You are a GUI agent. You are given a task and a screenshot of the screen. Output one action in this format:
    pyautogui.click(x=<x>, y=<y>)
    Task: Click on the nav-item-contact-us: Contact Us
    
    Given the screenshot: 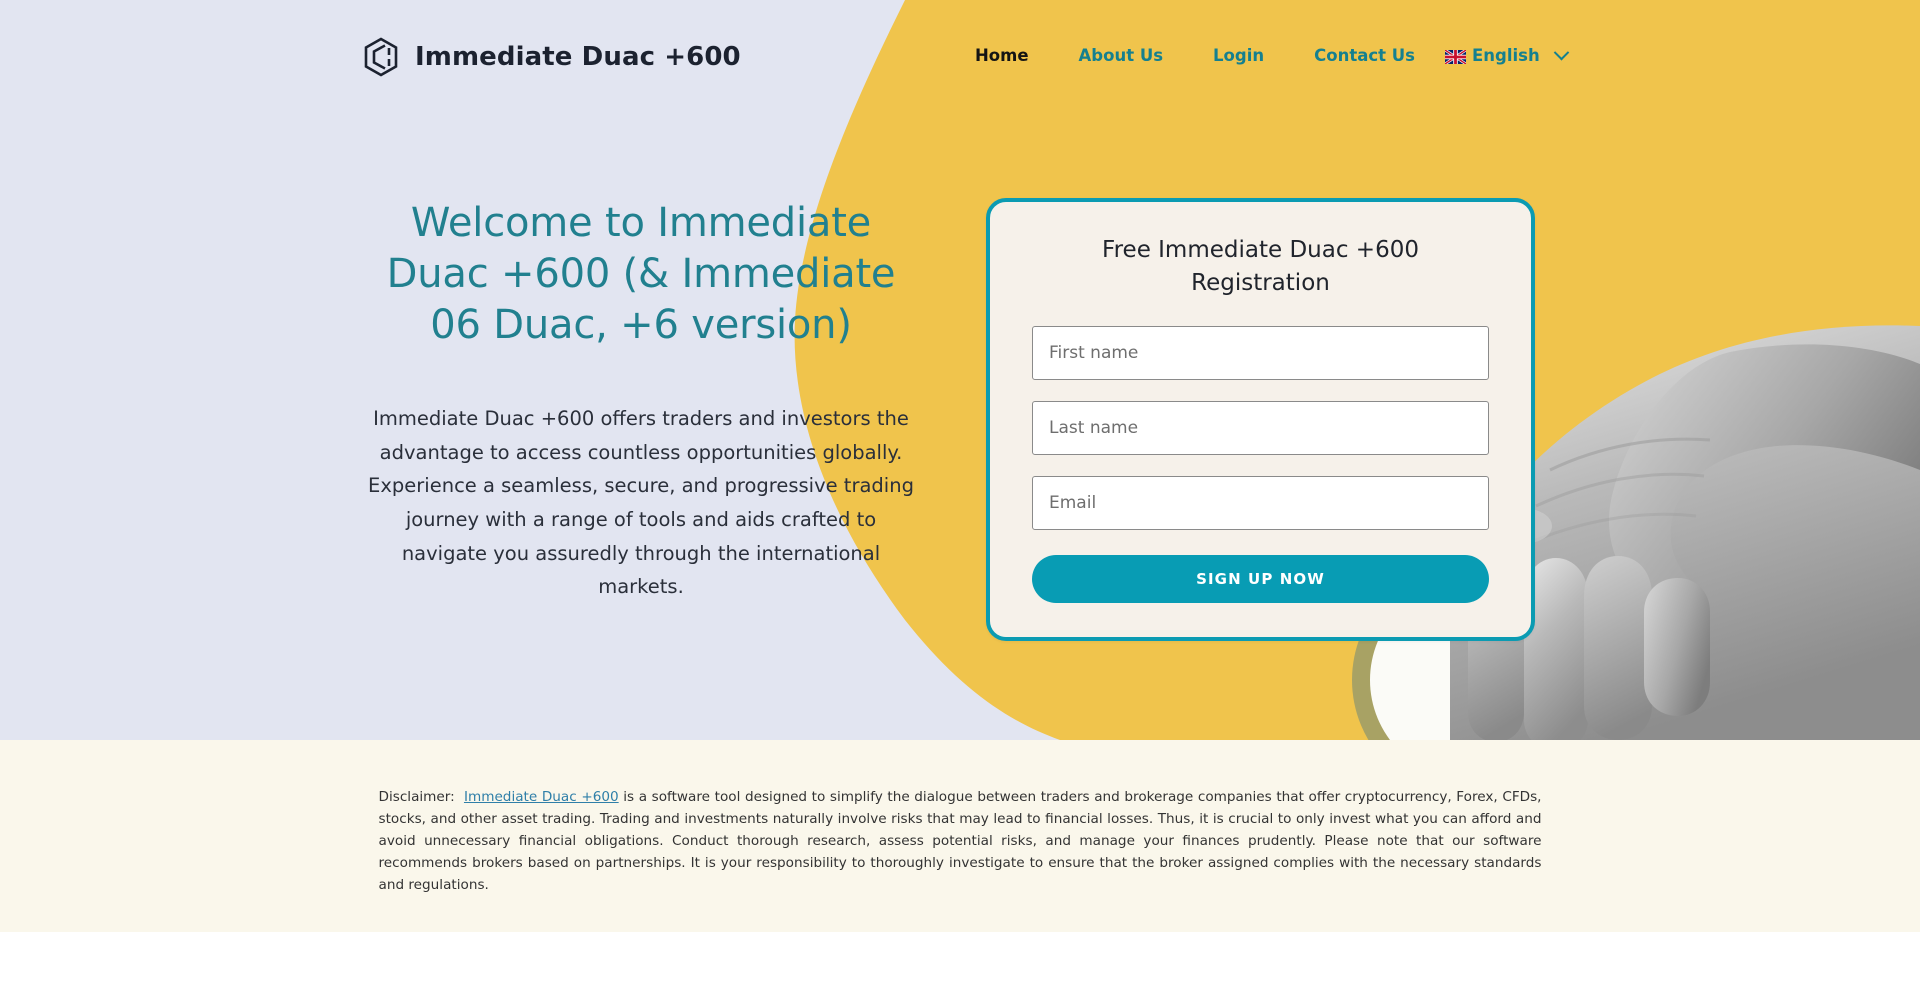 What is the action you would take?
    pyautogui.click(x=1364, y=55)
    